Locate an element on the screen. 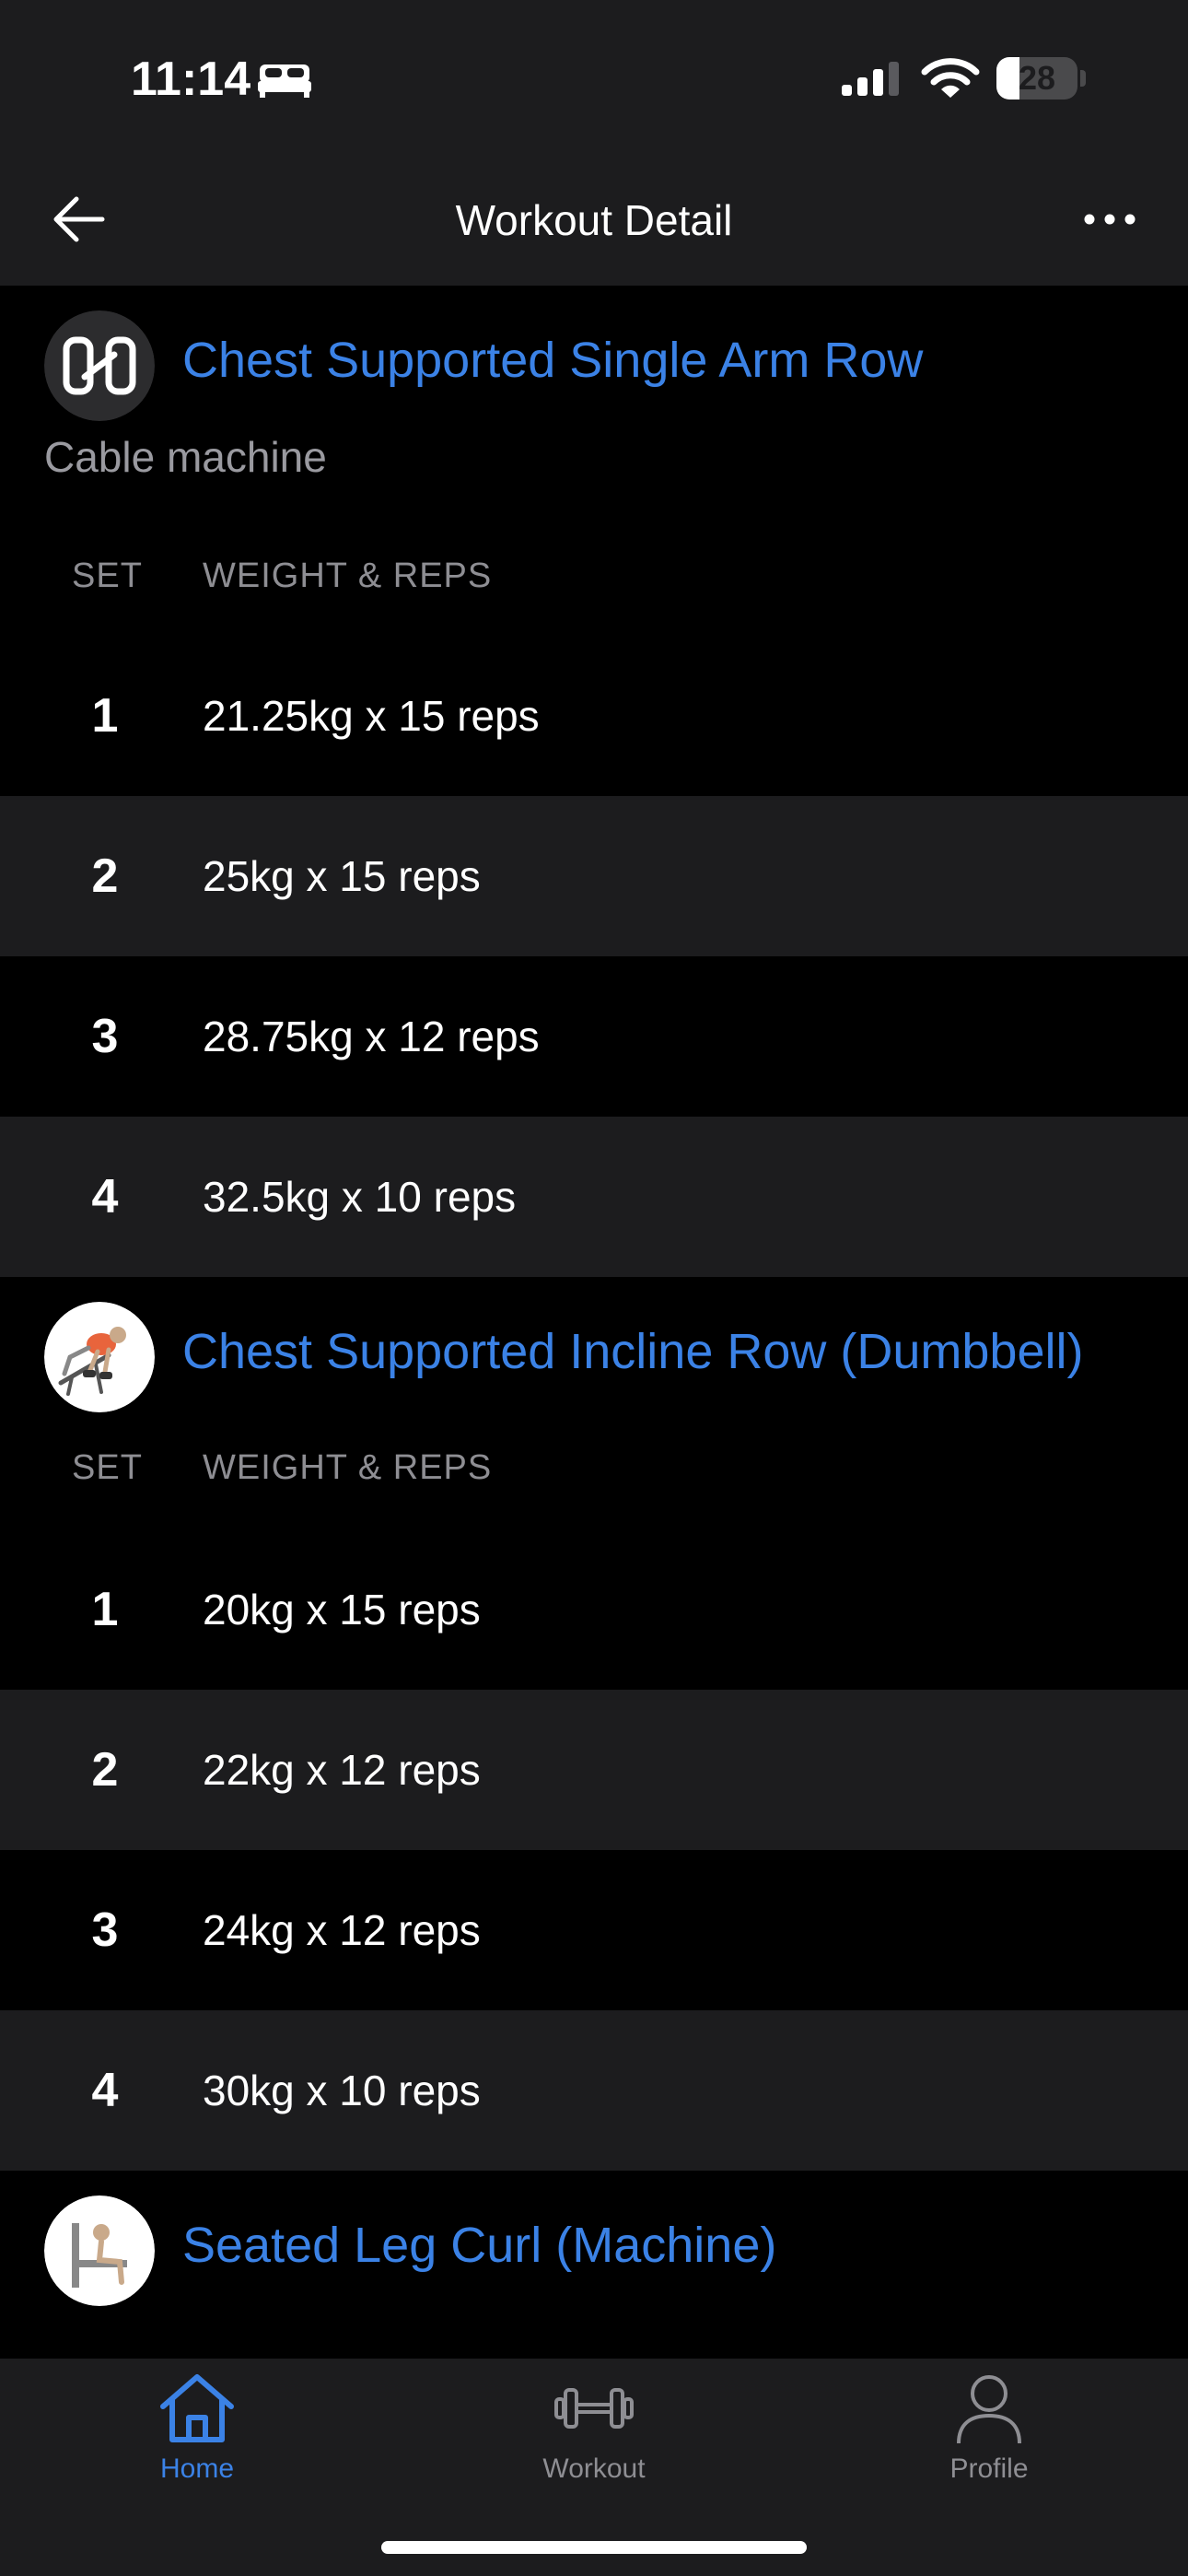 This screenshot has height=2576, width=1188. exercise-equipment: Cable machine is located at coordinates (185, 457).